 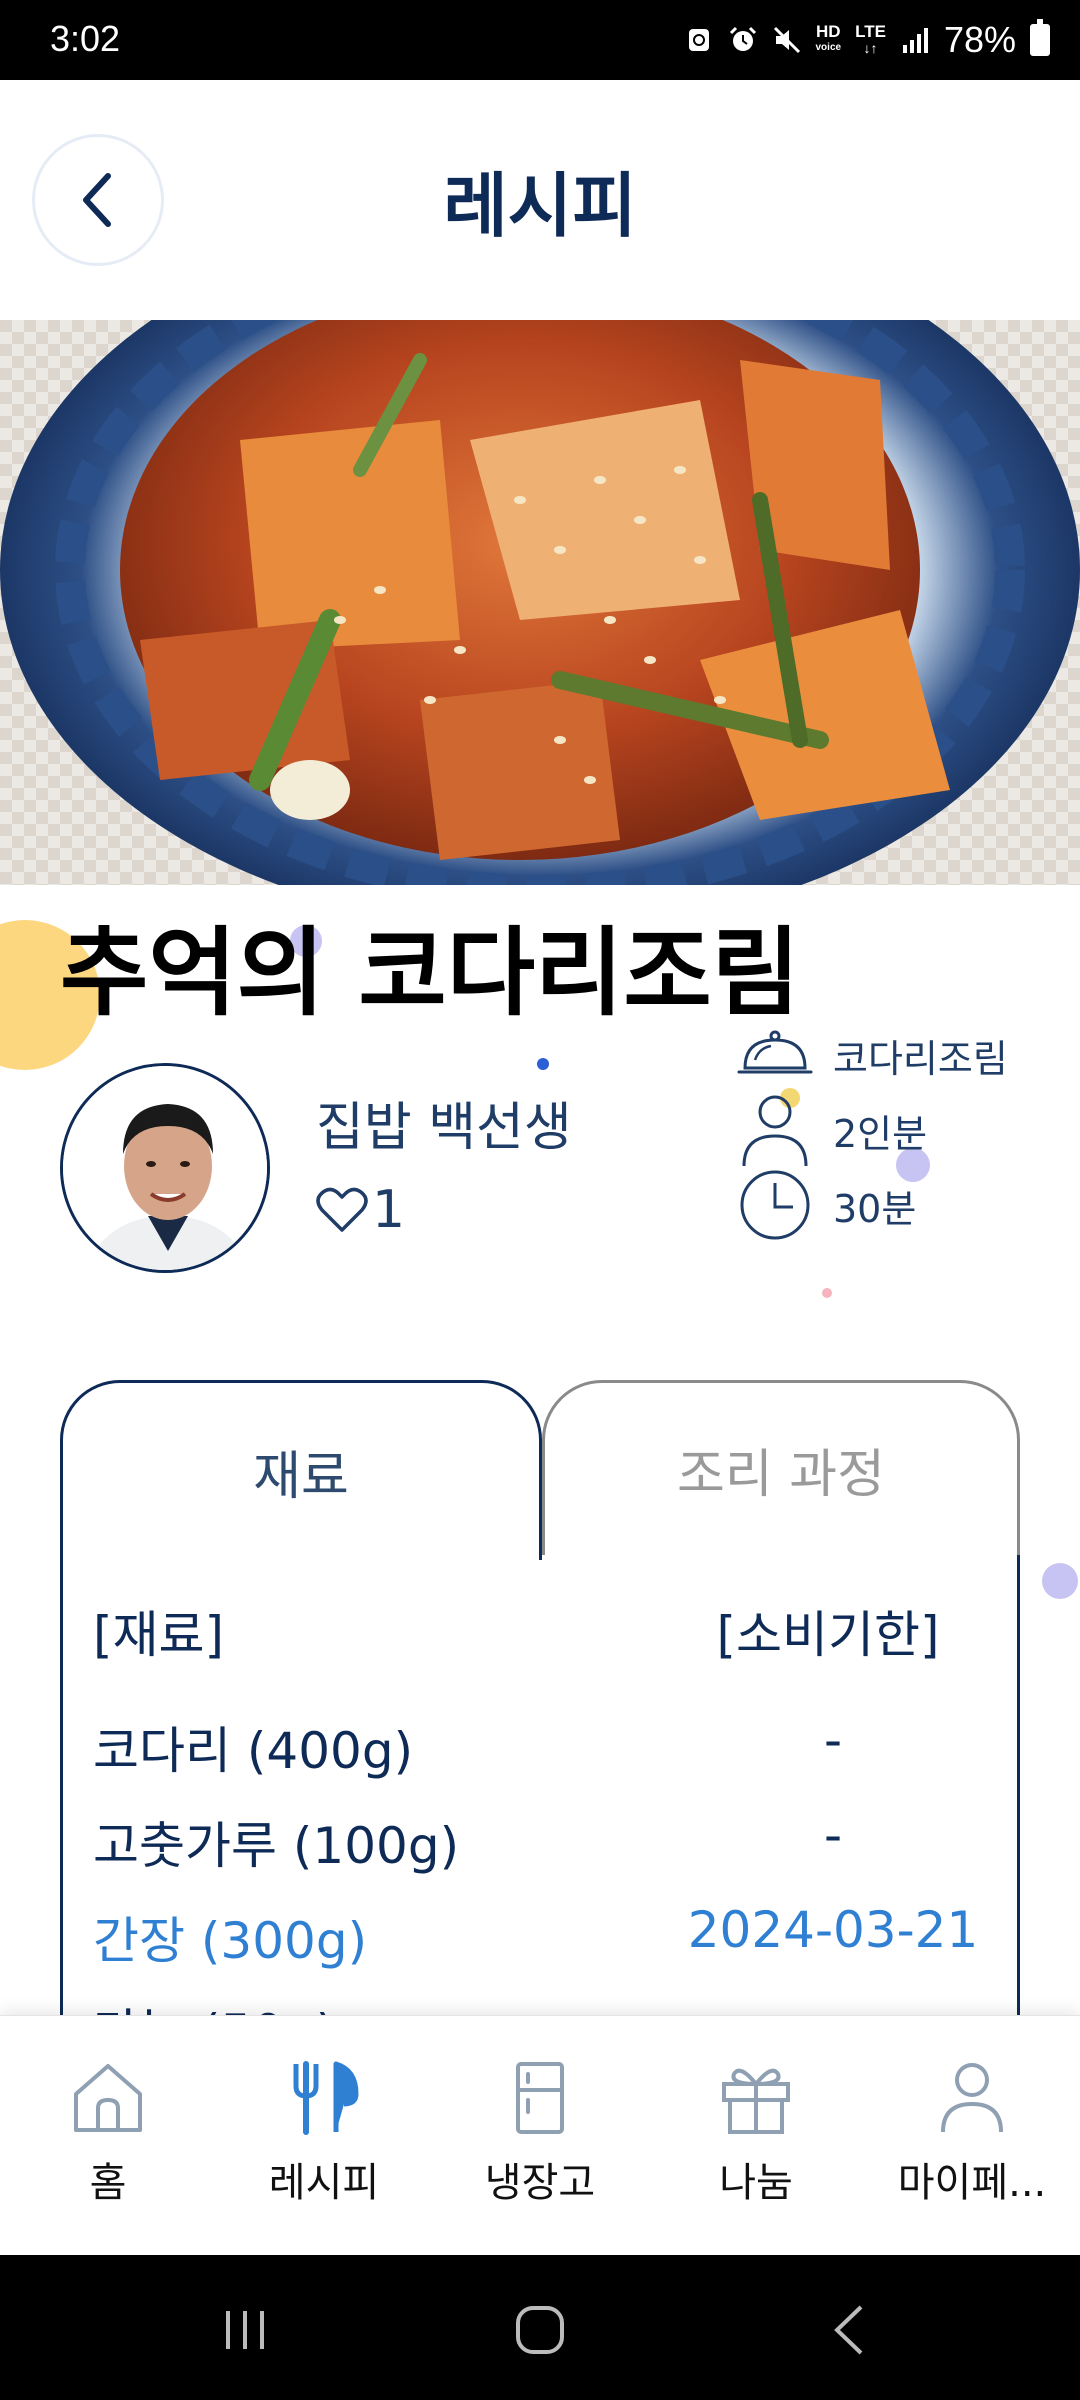 I want to click on servings: 2인분, so click(x=880, y=1133).